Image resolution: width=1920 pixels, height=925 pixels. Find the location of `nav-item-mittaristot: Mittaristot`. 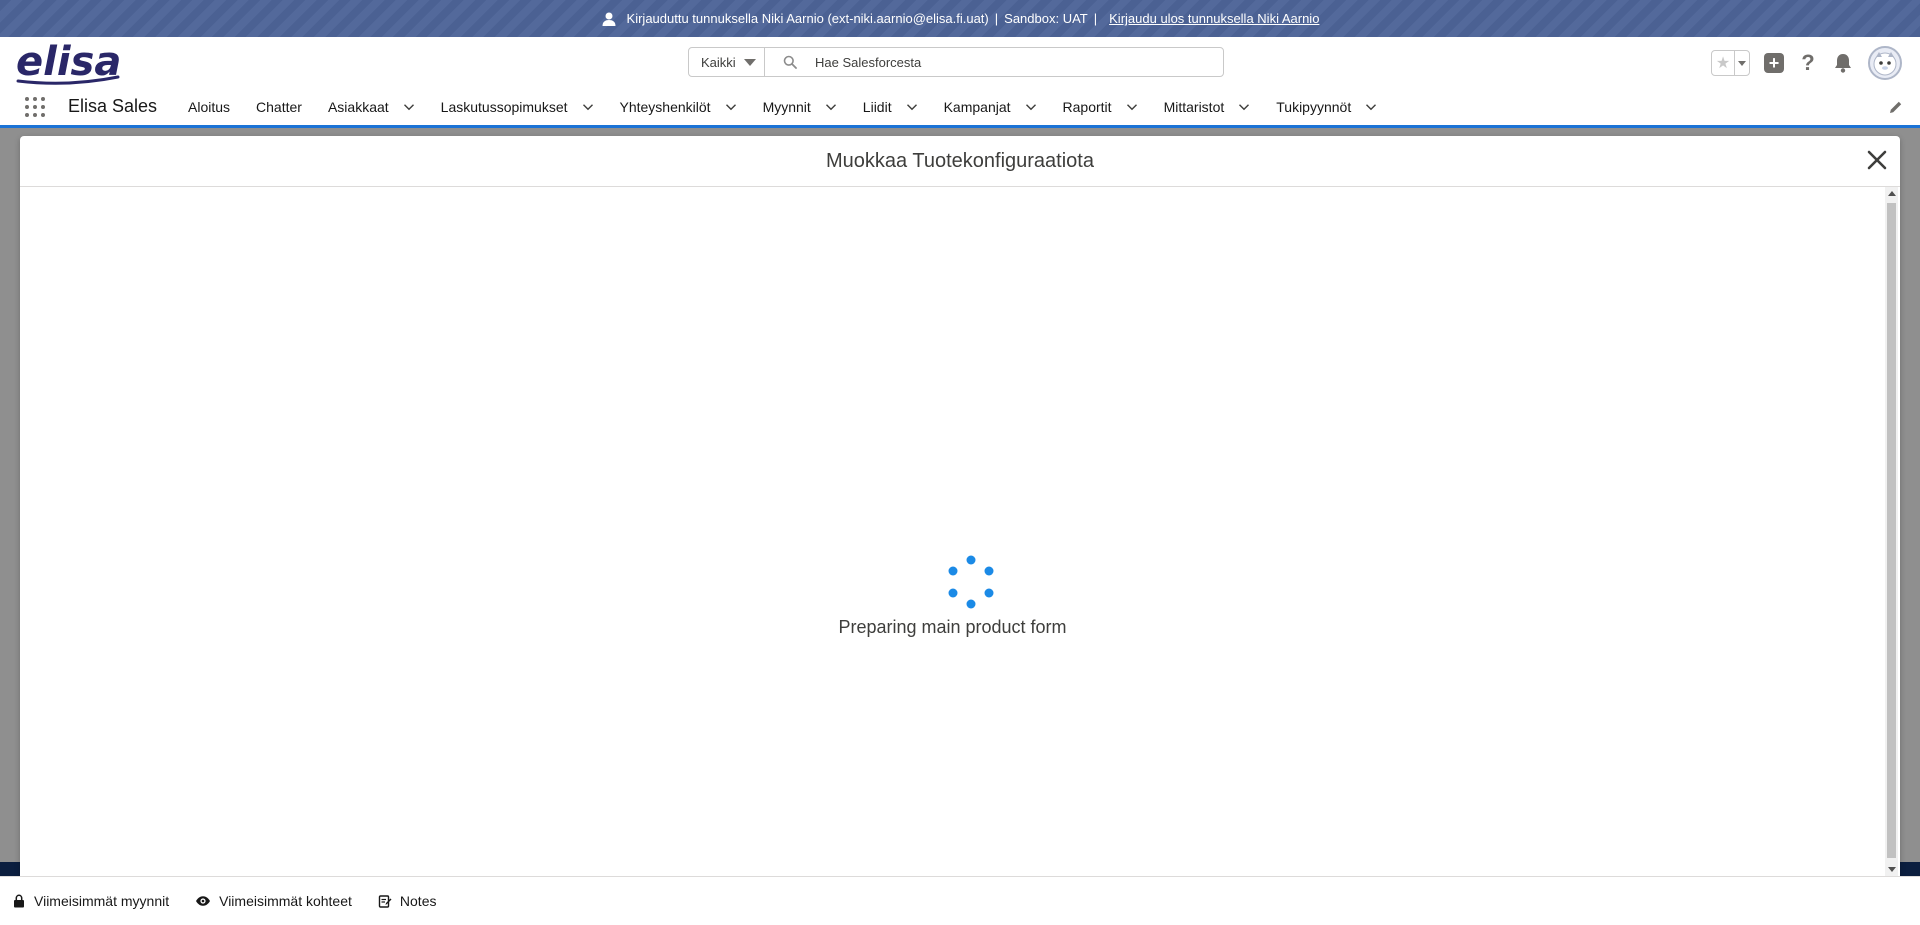

nav-item-mittaristot: Mittaristot is located at coordinates (1207, 107).